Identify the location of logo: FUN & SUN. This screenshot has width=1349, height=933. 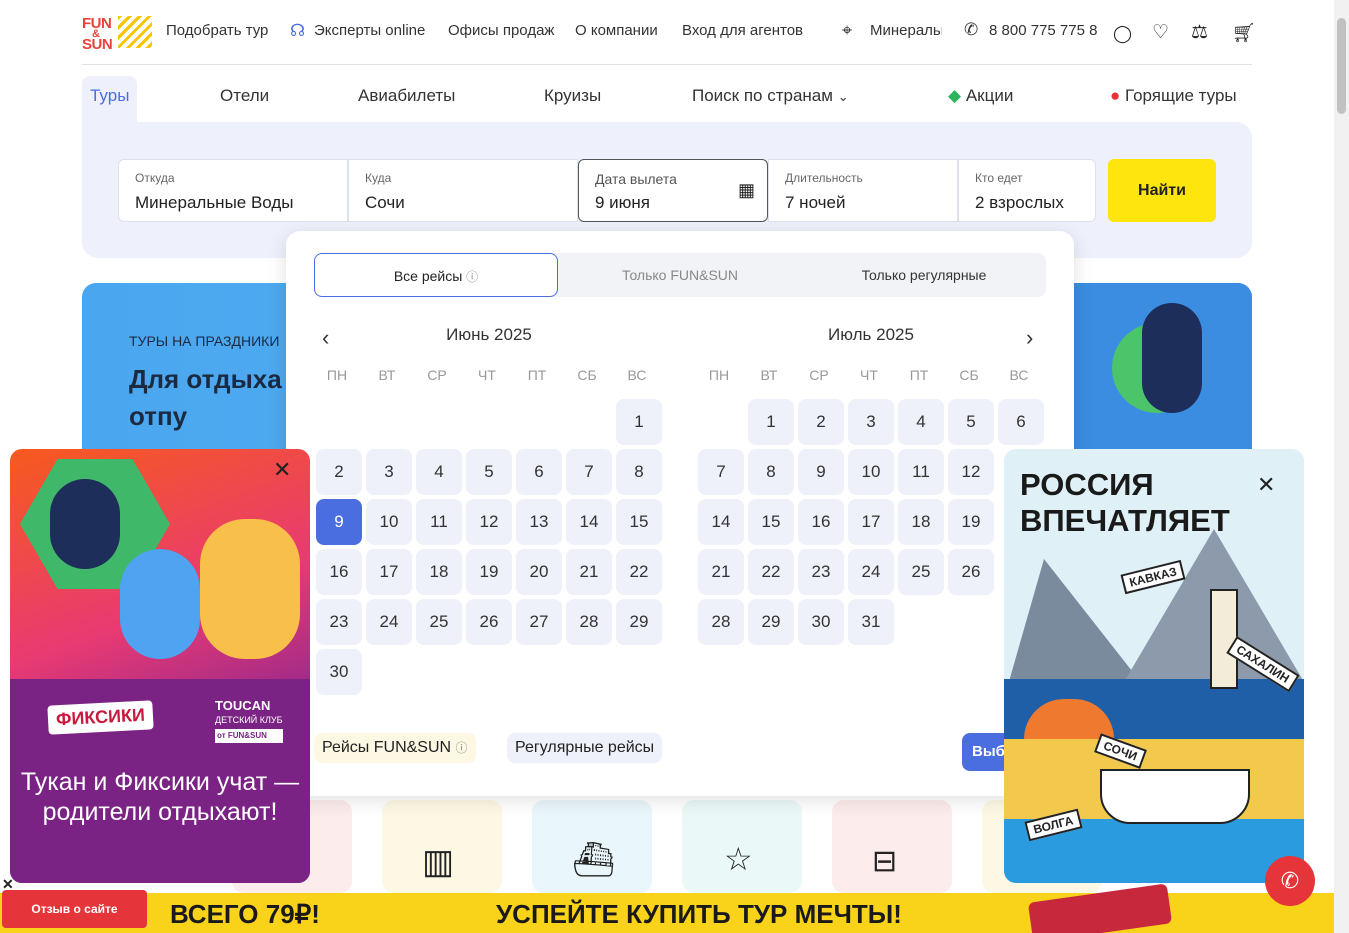
(117, 34).